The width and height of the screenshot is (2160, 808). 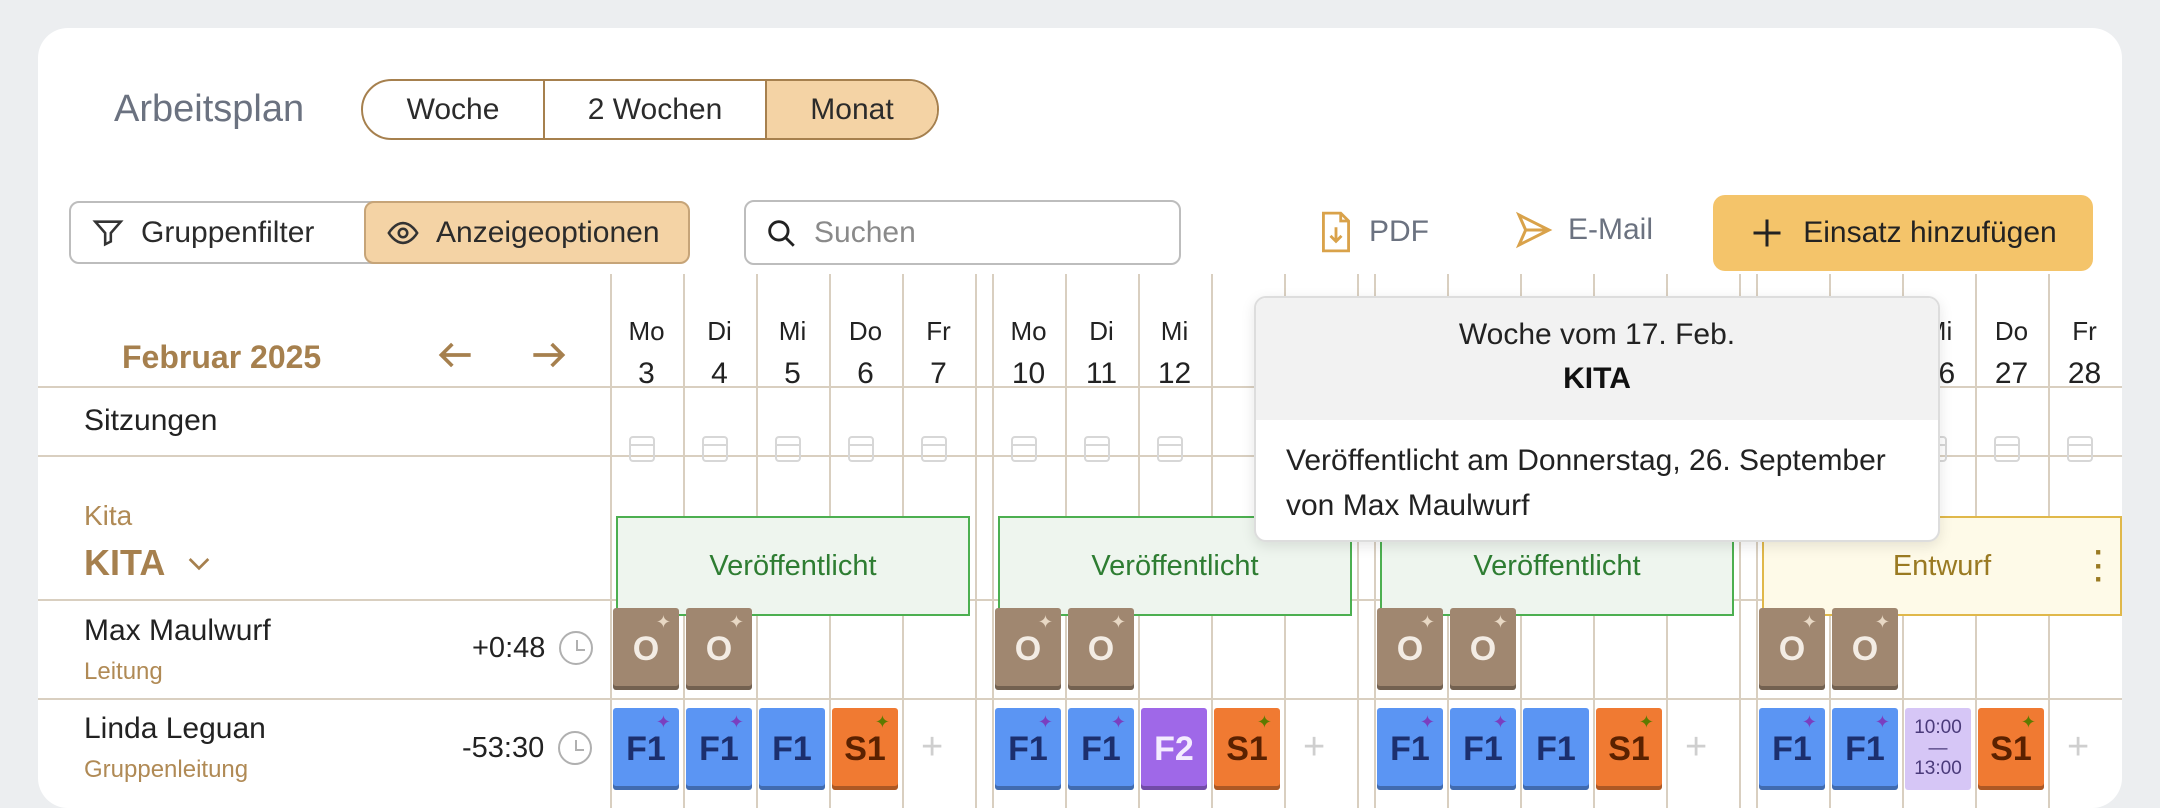 I want to click on employee-row-max: Max Maulwurf Leitung, so click(x=177, y=650).